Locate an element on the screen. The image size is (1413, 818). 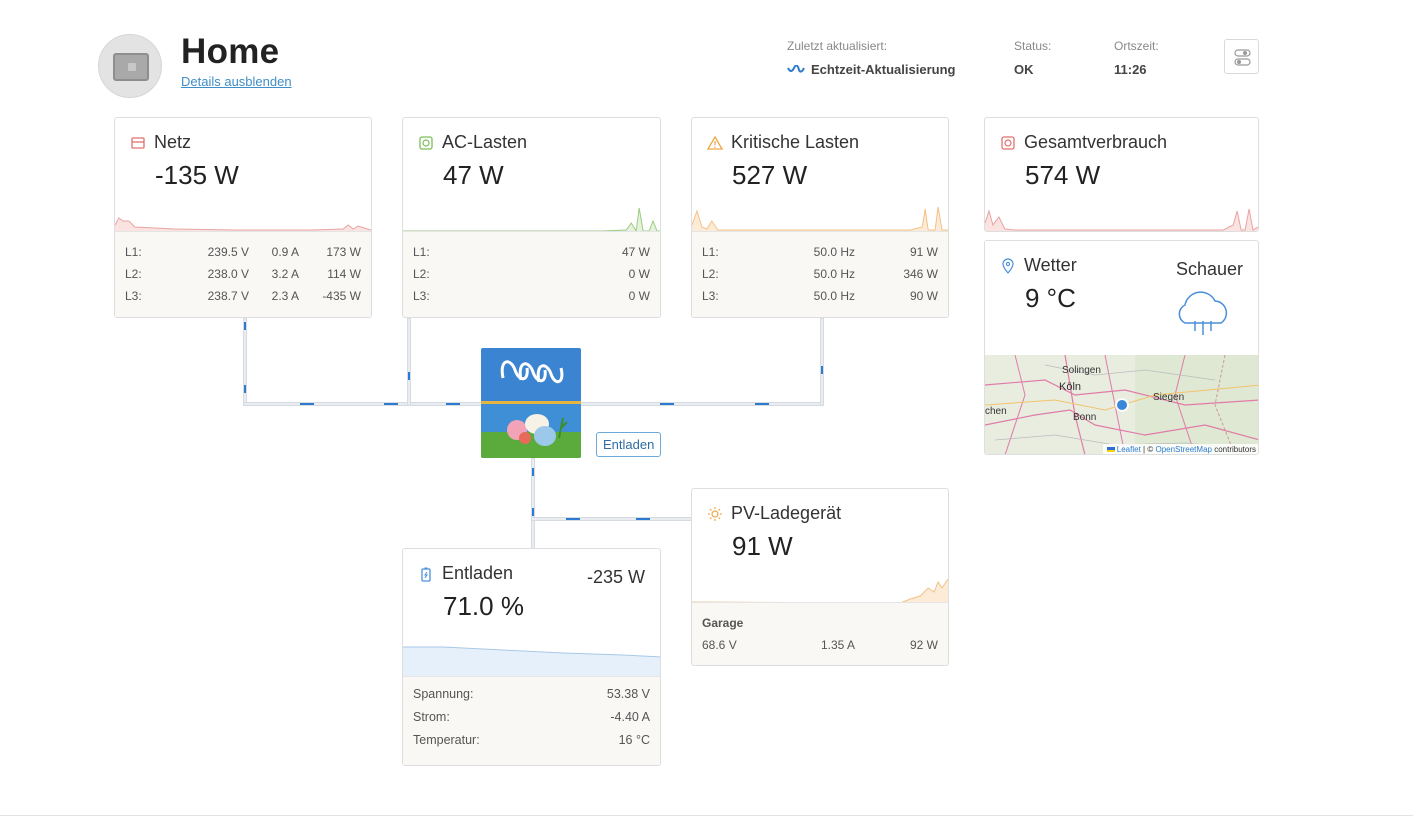
local-time-label: Ortszeit: is located at coordinates (1136, 46).